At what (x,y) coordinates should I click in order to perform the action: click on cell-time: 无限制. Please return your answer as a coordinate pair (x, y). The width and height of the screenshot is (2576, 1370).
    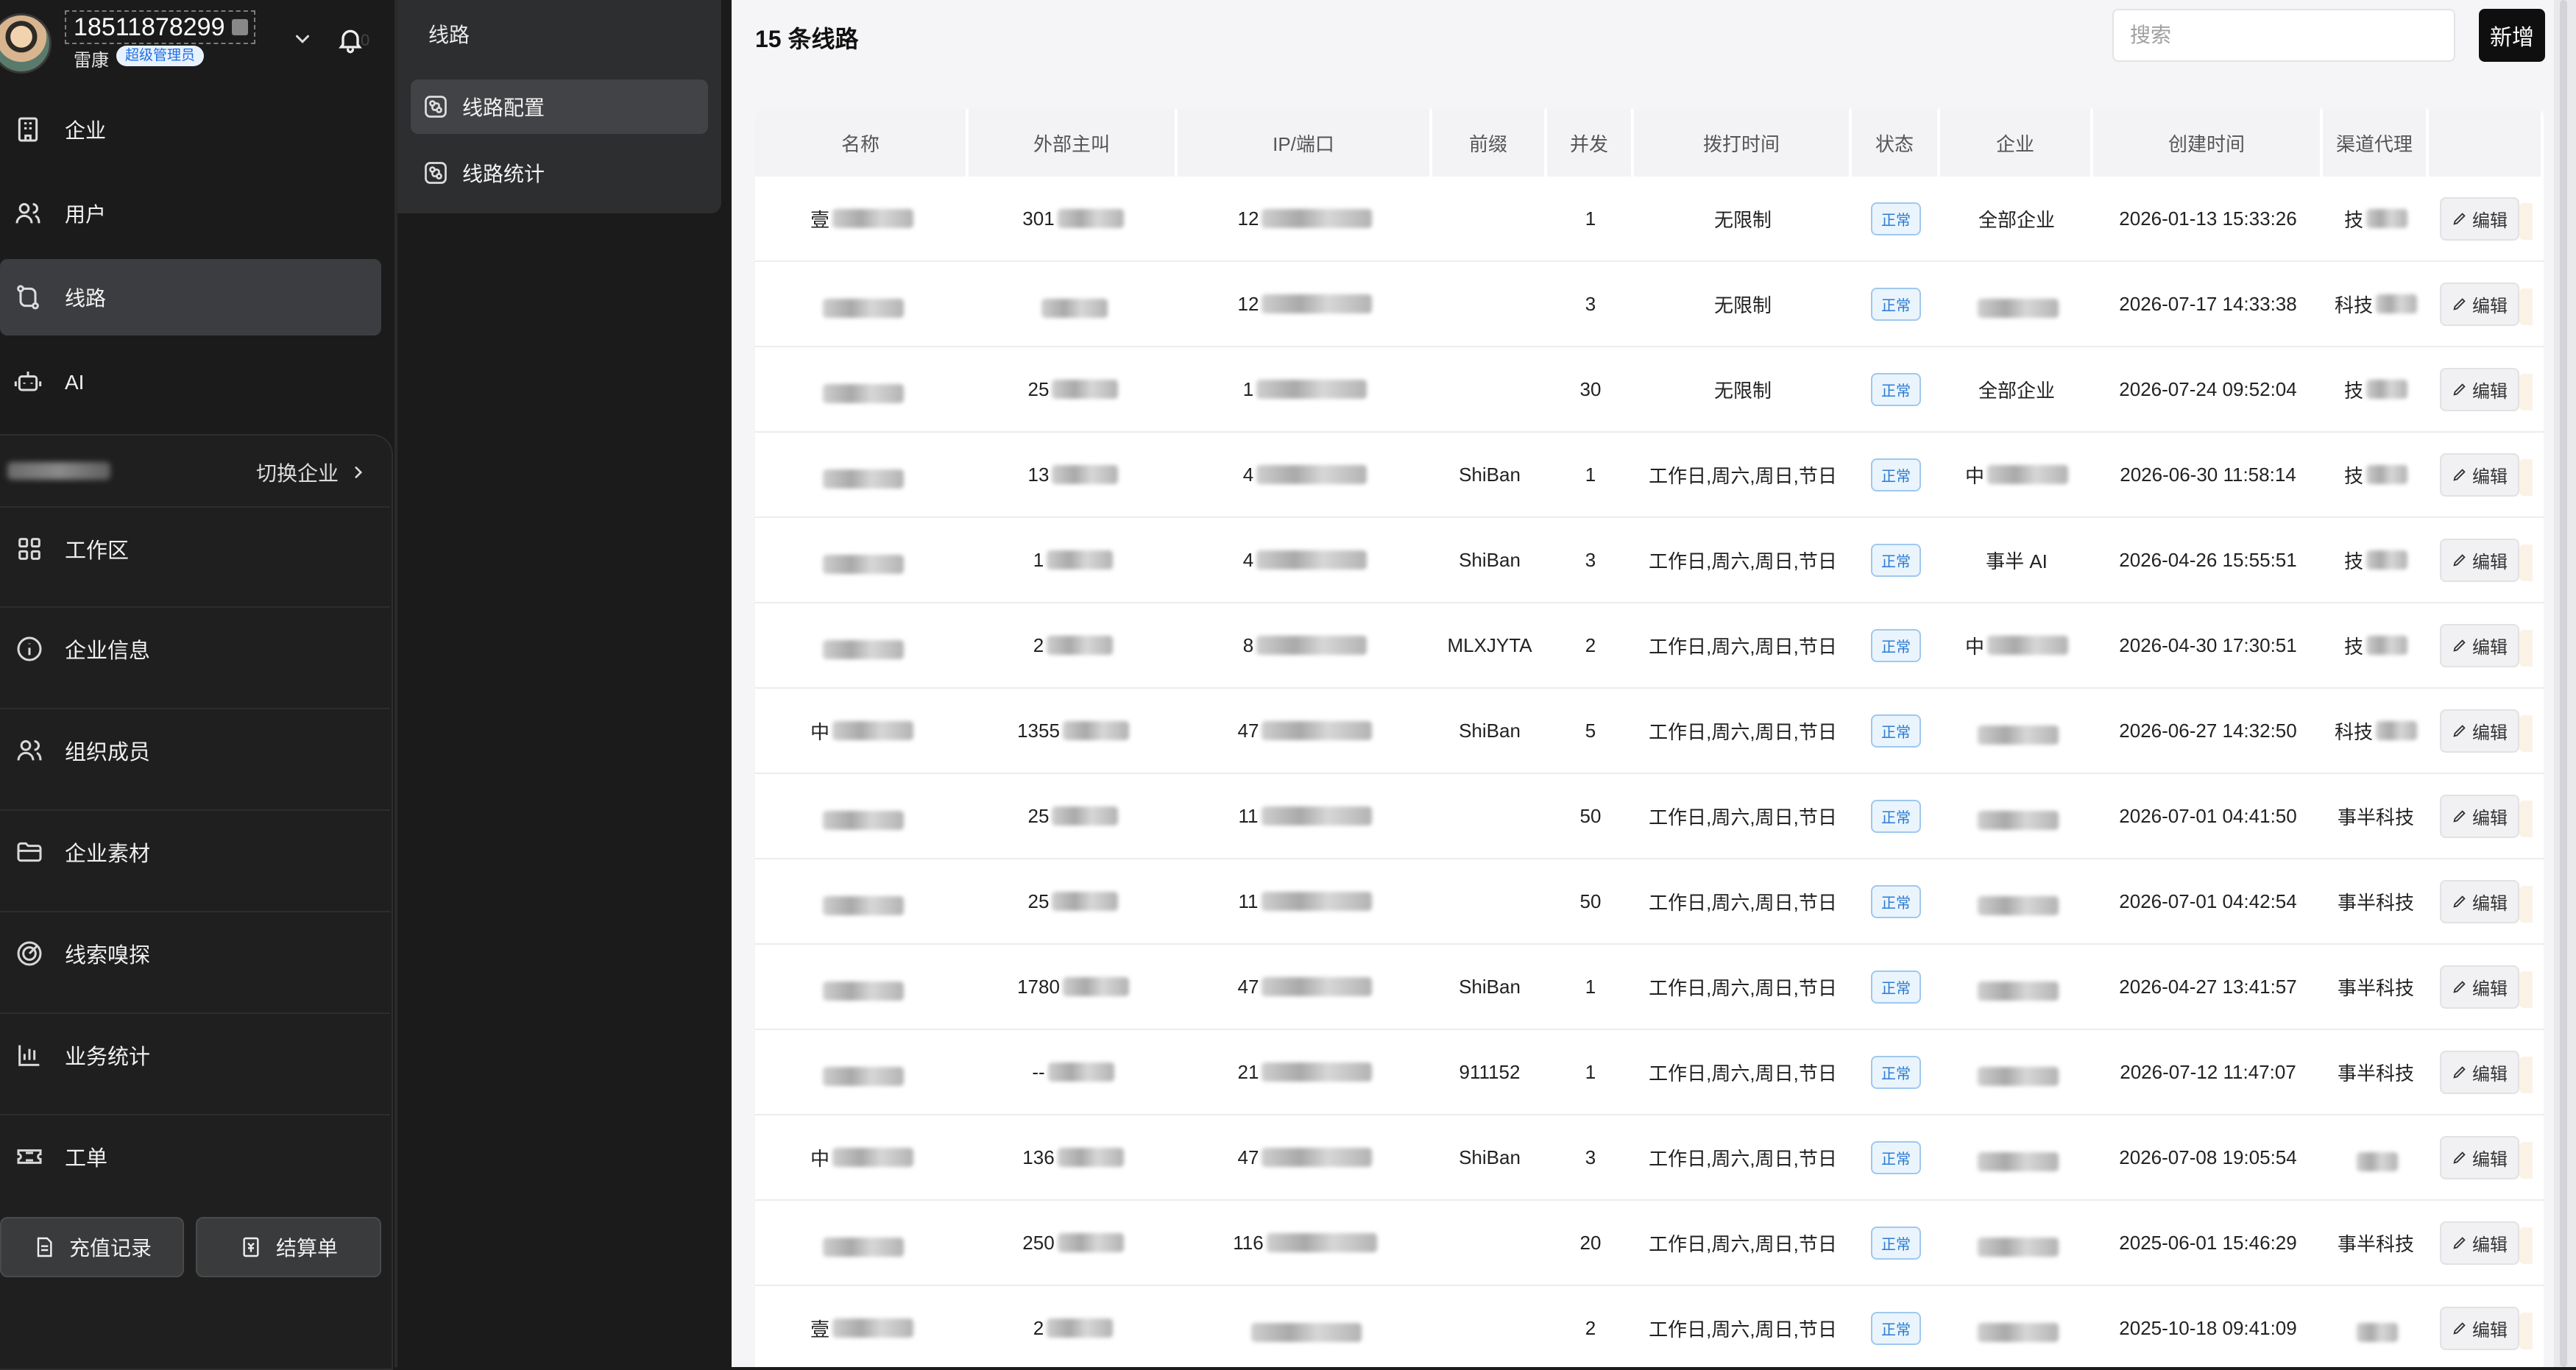
    Looking at the image, I should click on (1743, 220).